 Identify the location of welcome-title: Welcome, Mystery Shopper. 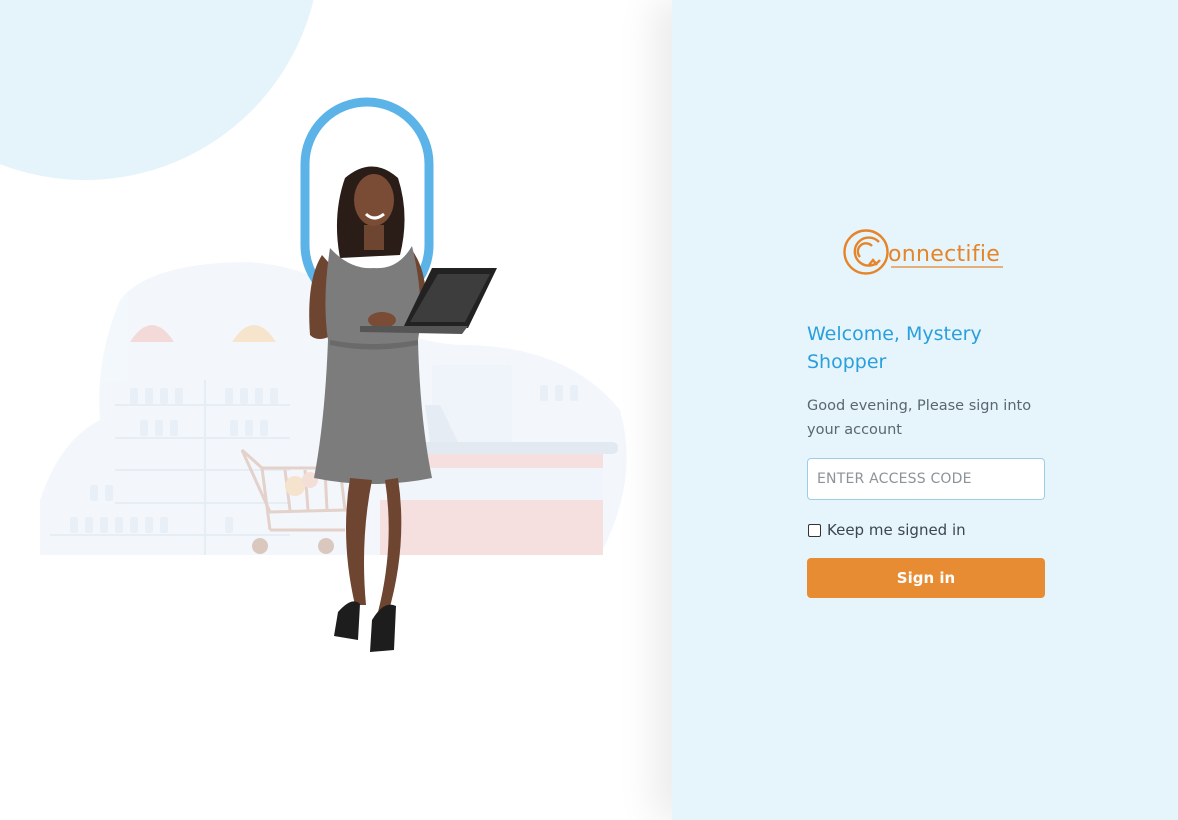
(894, 348).